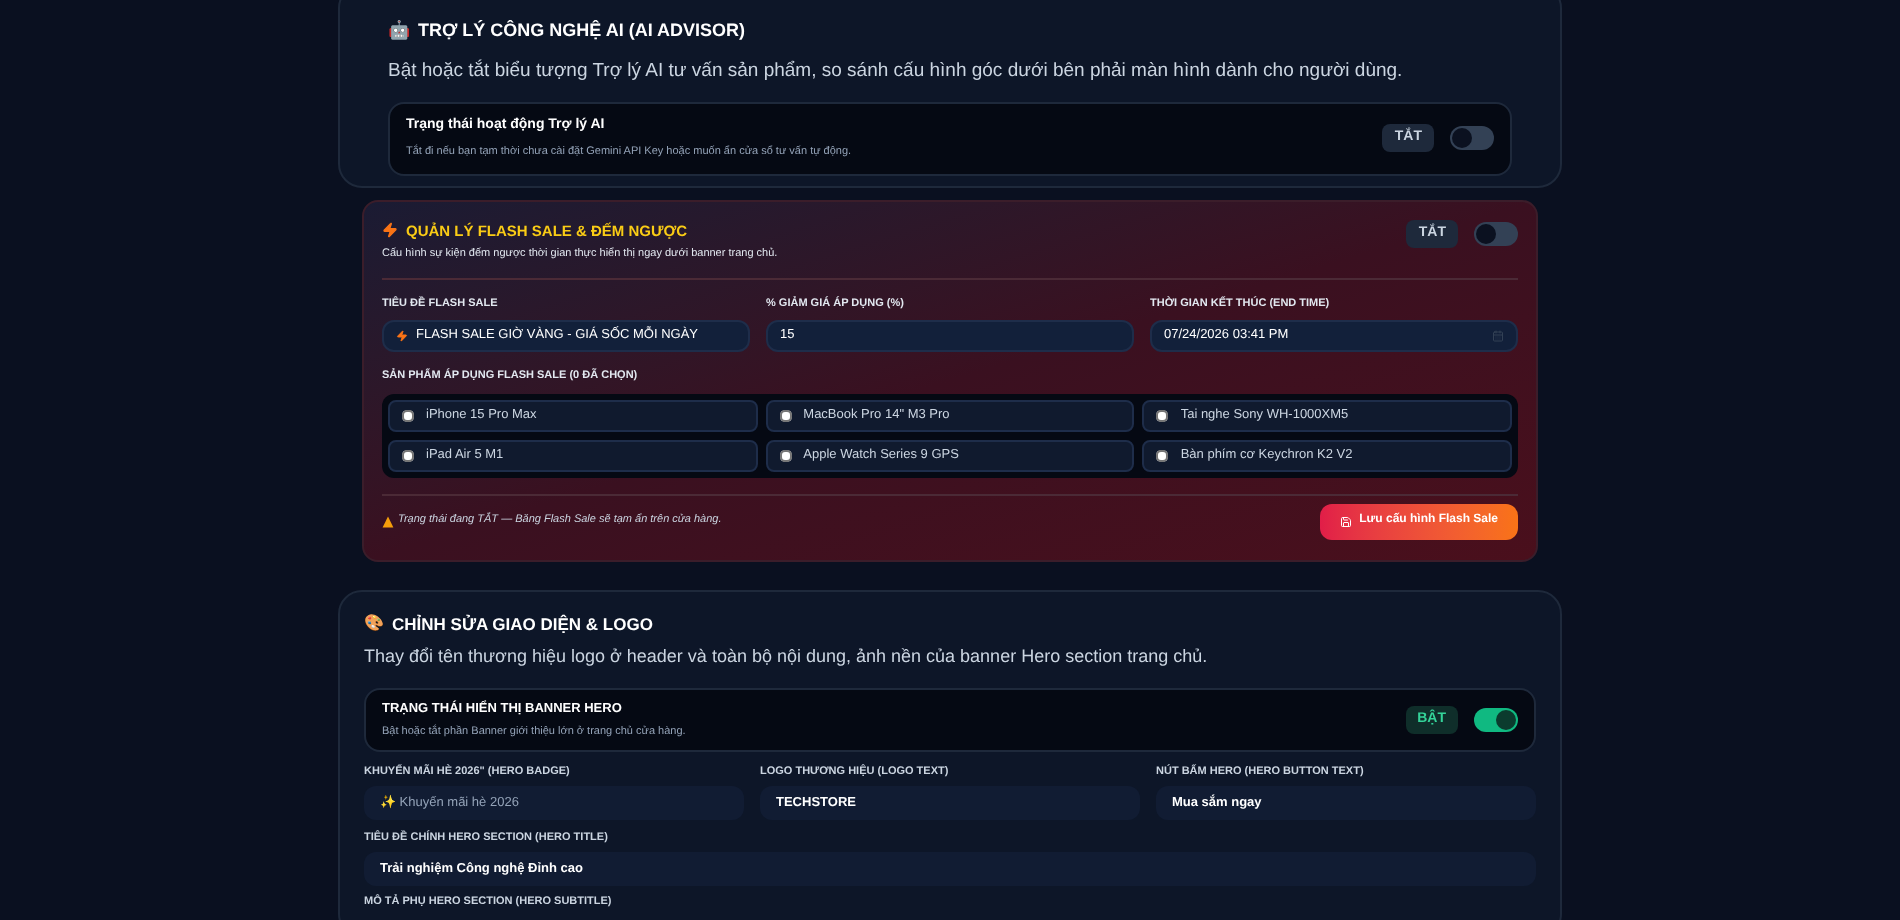  Describe the element at coordinates (1345, 521) in the screenshot. I see `save-icon` at that location.